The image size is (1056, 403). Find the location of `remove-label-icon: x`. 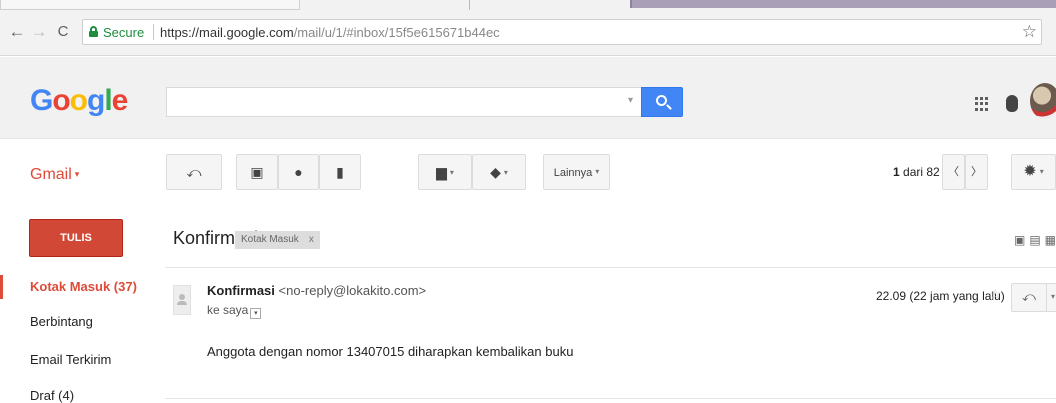

remove-label-icon: x is located at coordinates (311, 239).